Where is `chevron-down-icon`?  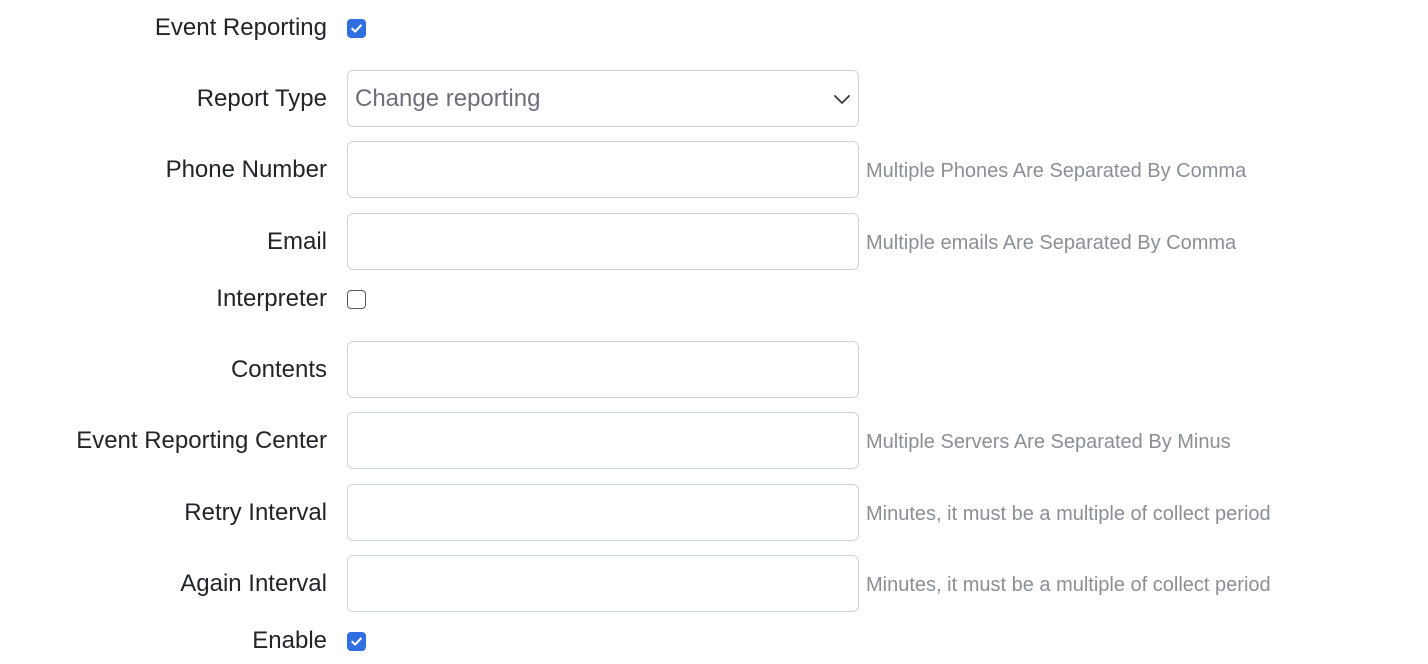 chevron-down-icon is located at coordinates (842, 99).